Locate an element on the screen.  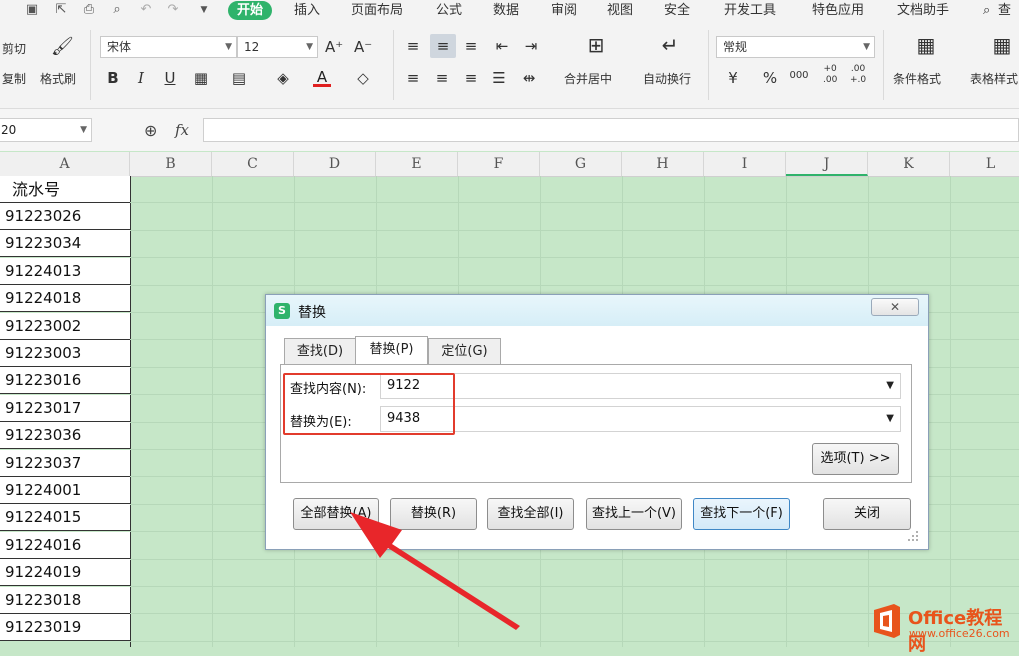
column-header-k: K is located at coordinates (909, 164).